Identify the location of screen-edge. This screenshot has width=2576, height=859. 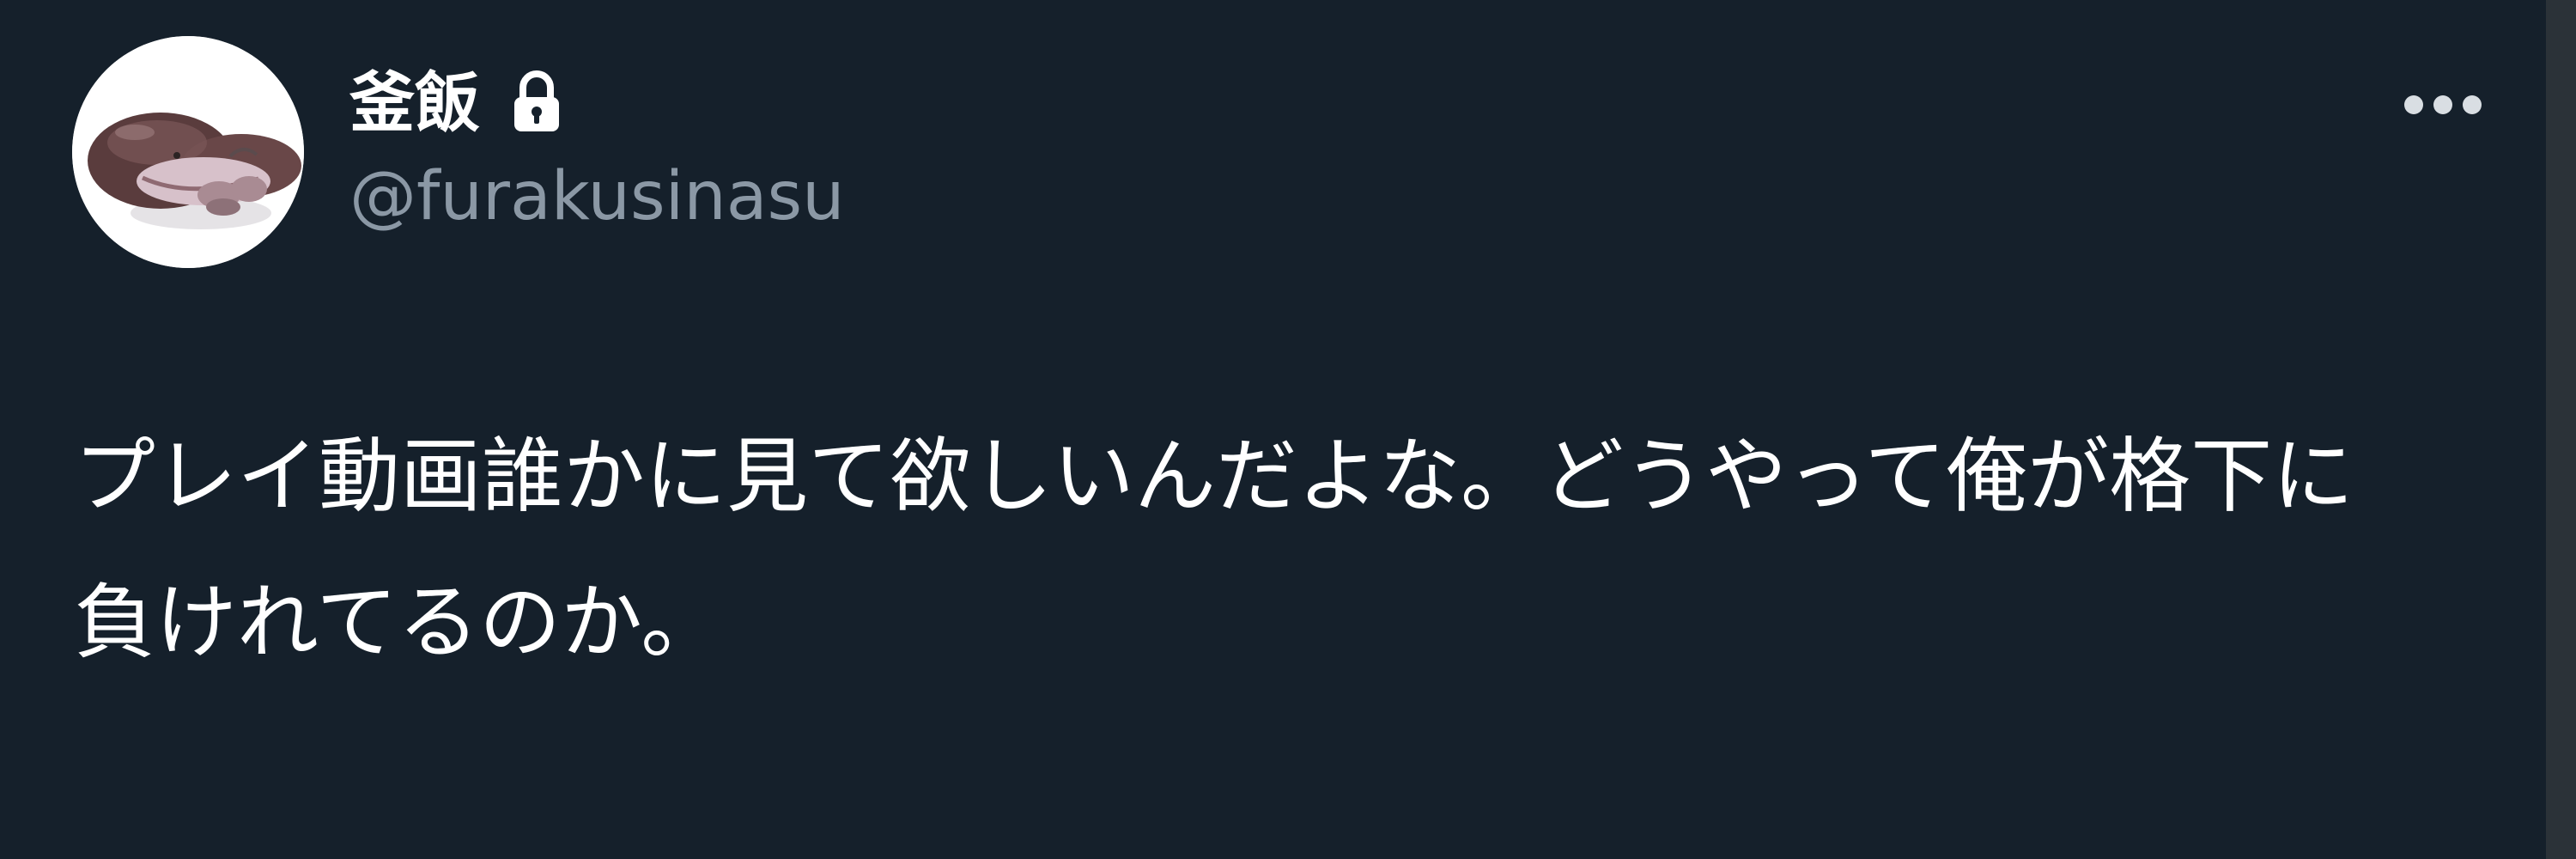
(2561, 430).